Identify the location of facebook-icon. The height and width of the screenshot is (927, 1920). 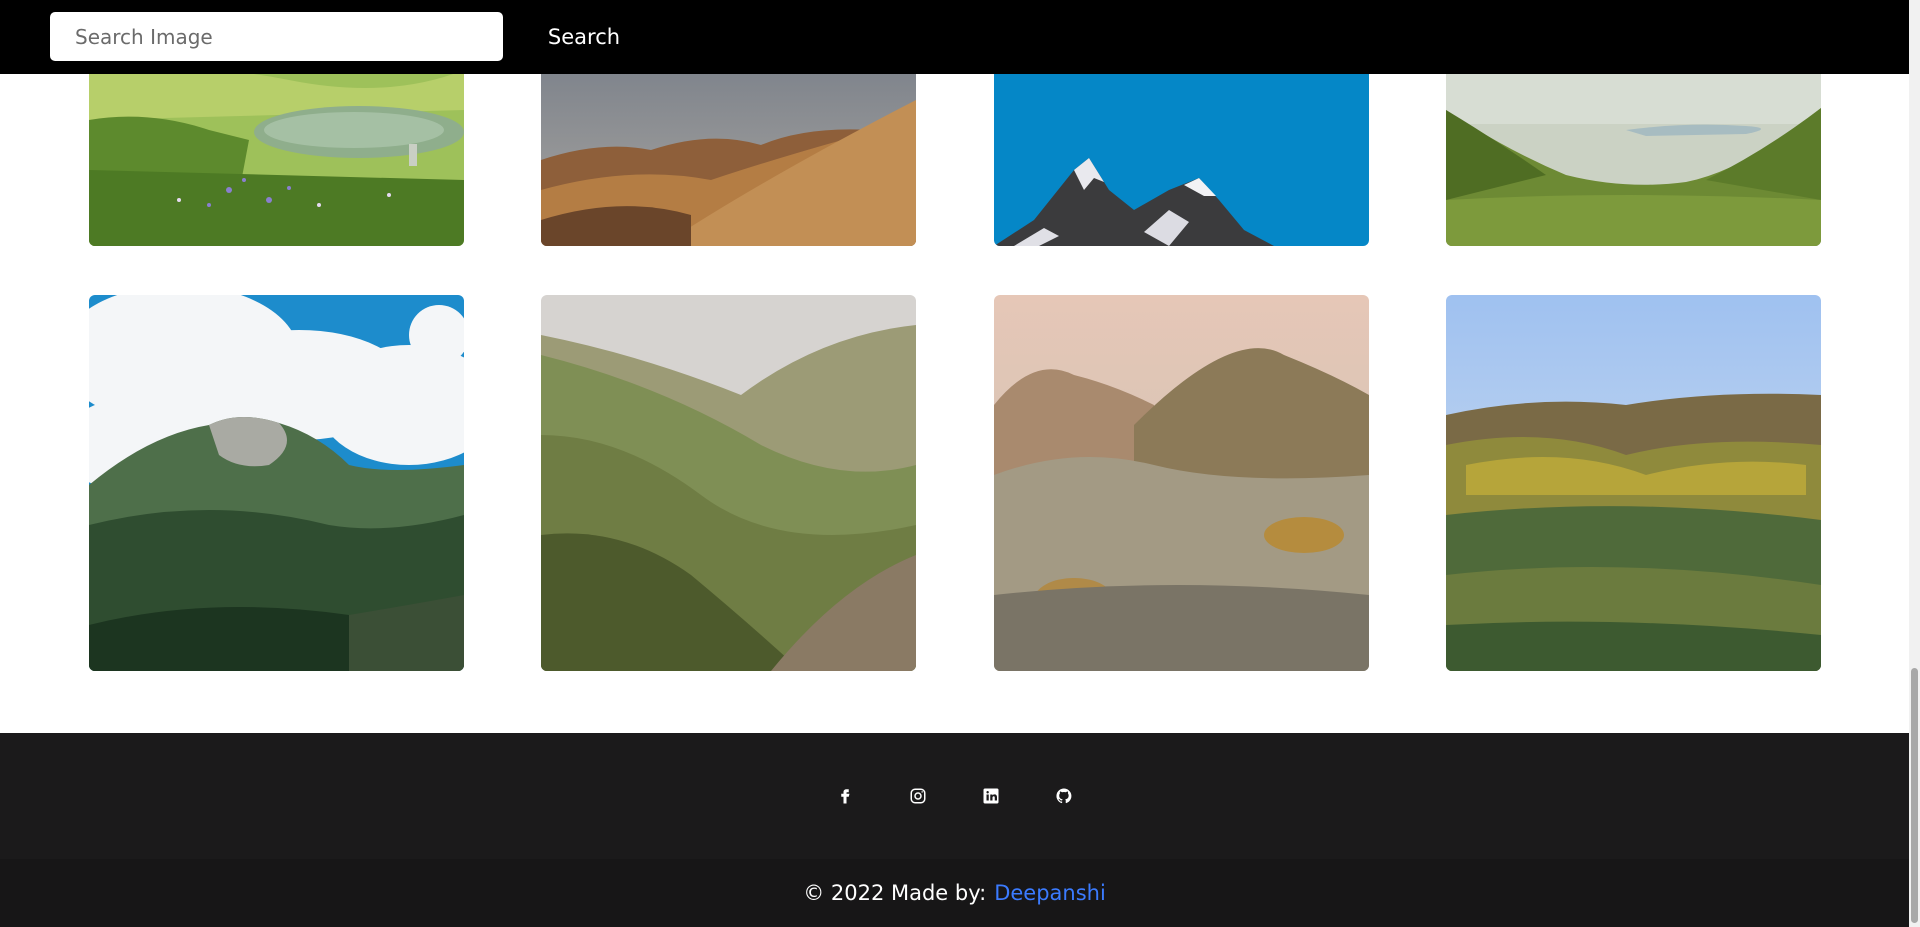
(845, 796).